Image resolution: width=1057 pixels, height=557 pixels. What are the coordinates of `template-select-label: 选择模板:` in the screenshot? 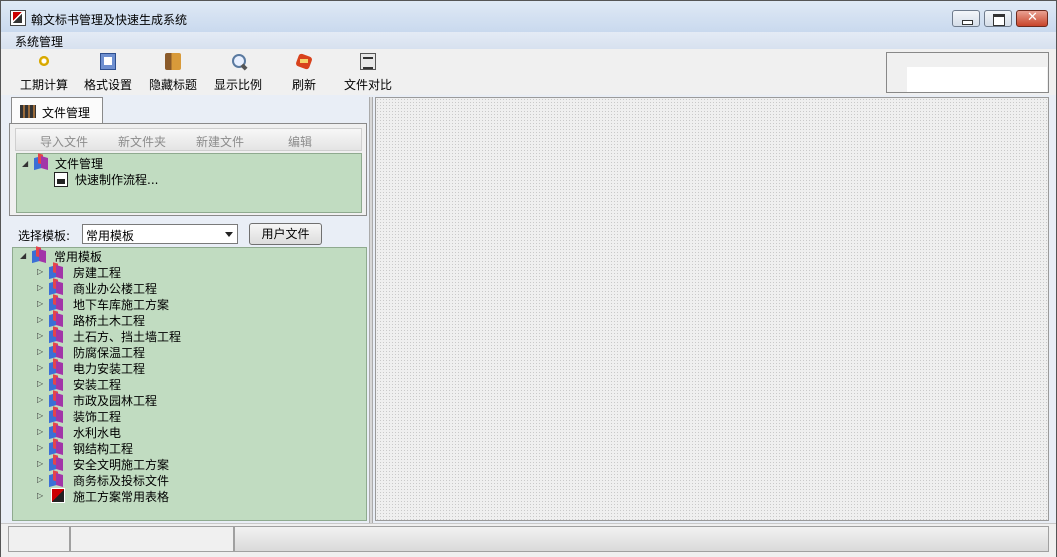 It's located at (44, 236).